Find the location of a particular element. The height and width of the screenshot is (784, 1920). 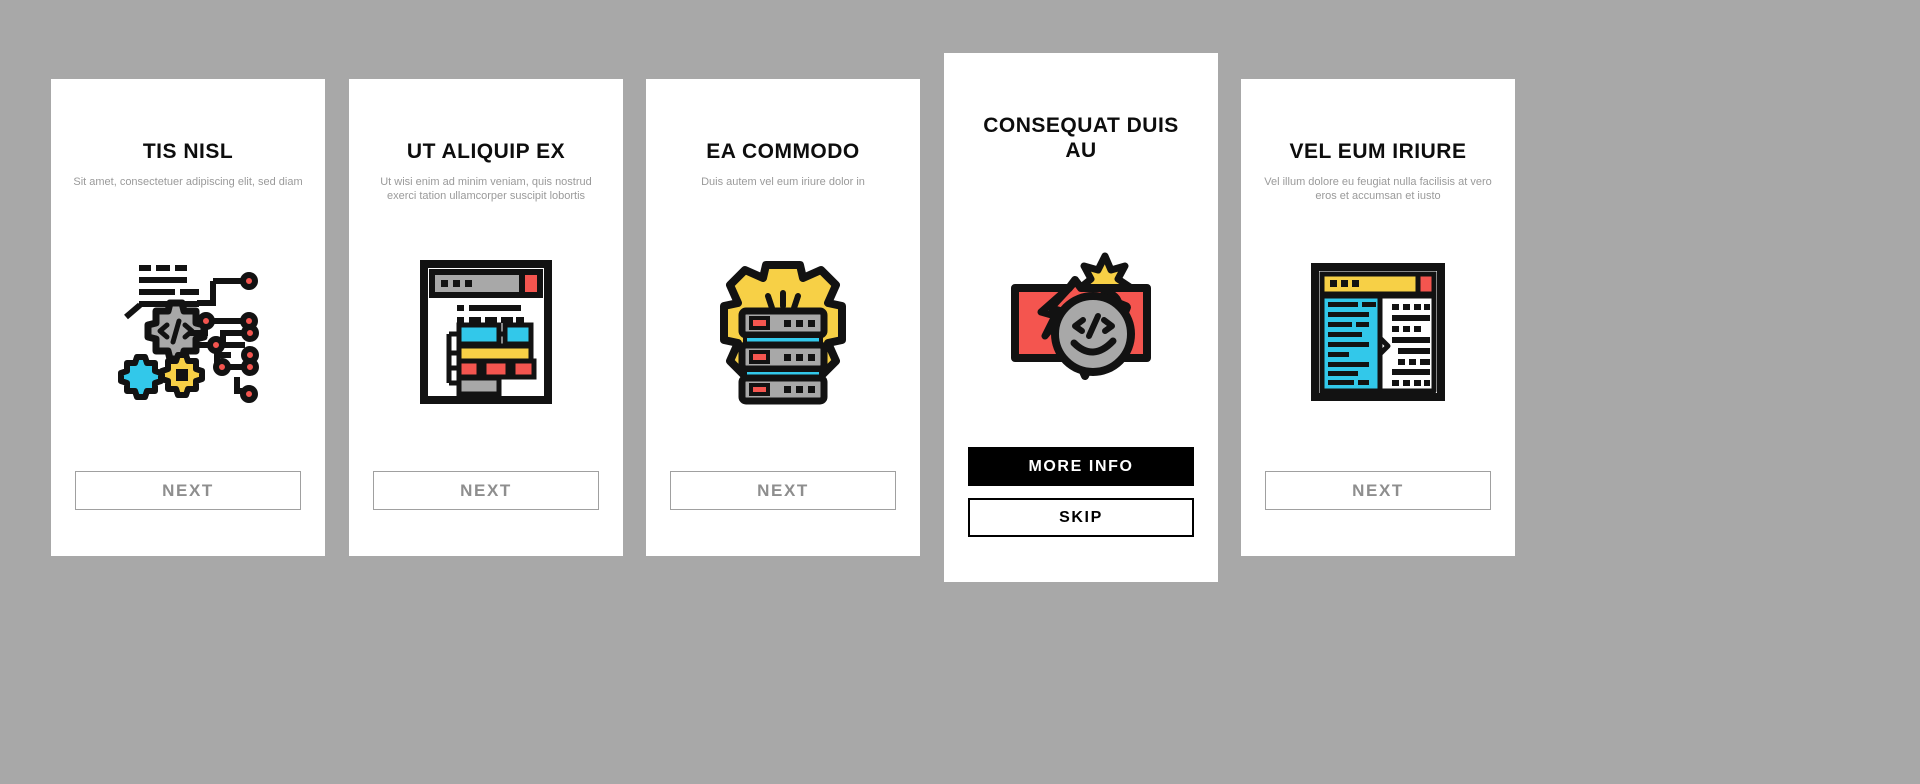

bug-bomb-chat-icon is located at coordinates (1081, 320).